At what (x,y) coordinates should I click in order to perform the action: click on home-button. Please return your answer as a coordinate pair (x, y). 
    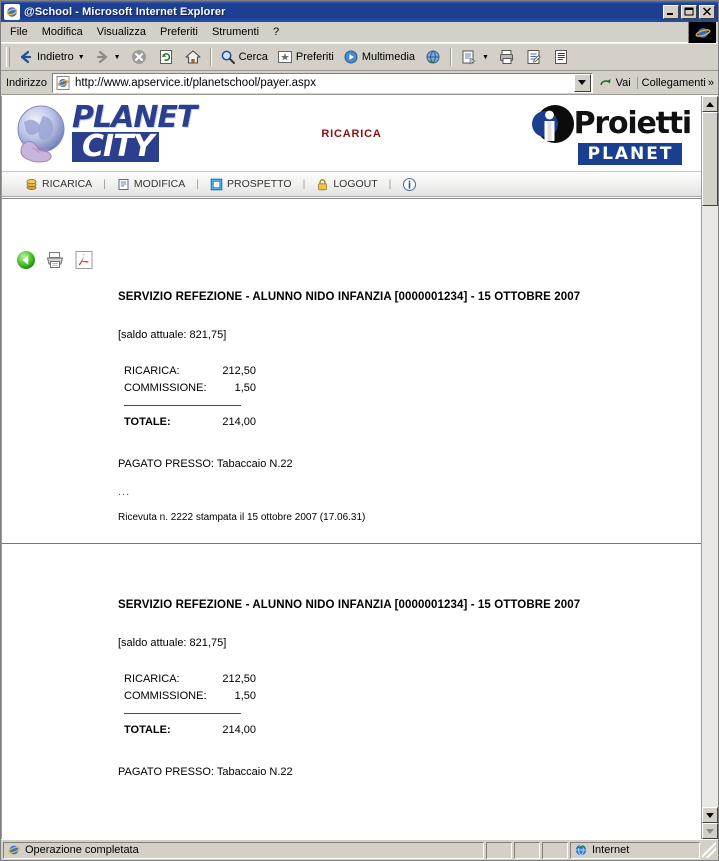
    Looking at the image, I should click on (193, 57).